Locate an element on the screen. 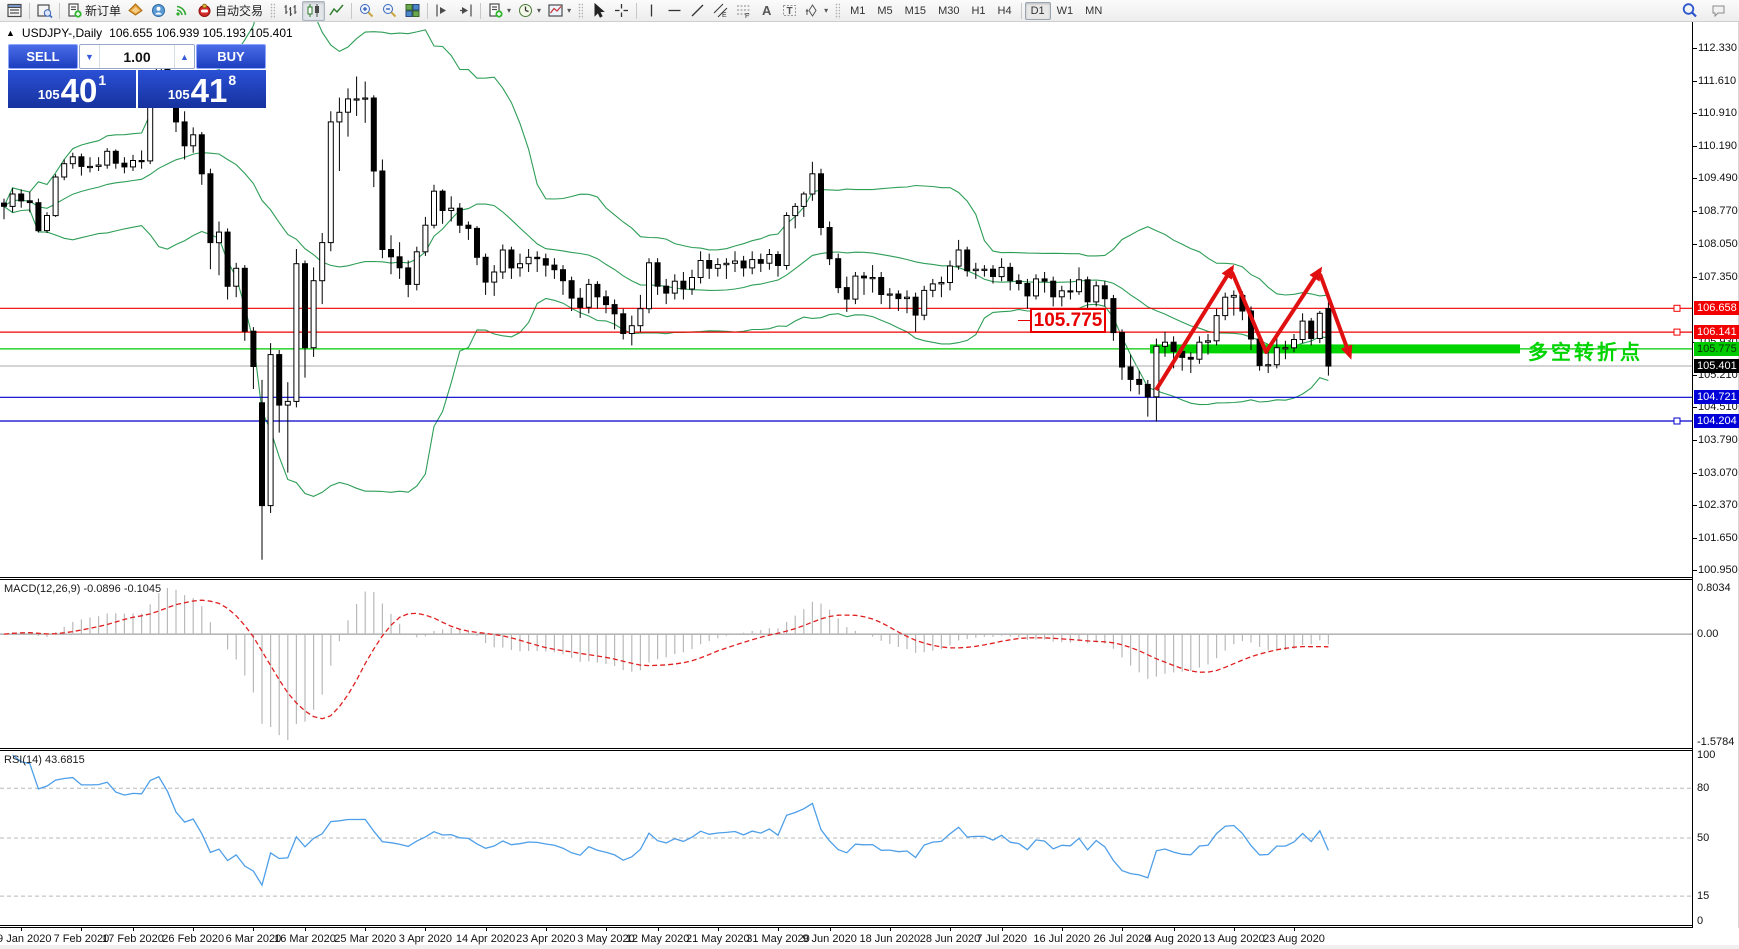 The image size is (1739, 949). date-label: 13 Aug 2020 is located at coordinates (1233, 939).